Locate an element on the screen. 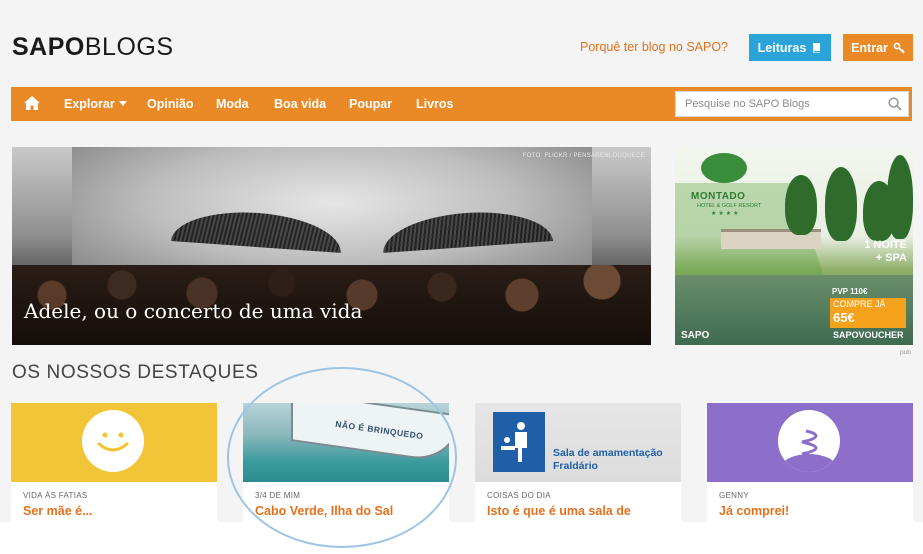 This screenshot has width=923, height=554. boat-hull is located at coordinates (370, 434).